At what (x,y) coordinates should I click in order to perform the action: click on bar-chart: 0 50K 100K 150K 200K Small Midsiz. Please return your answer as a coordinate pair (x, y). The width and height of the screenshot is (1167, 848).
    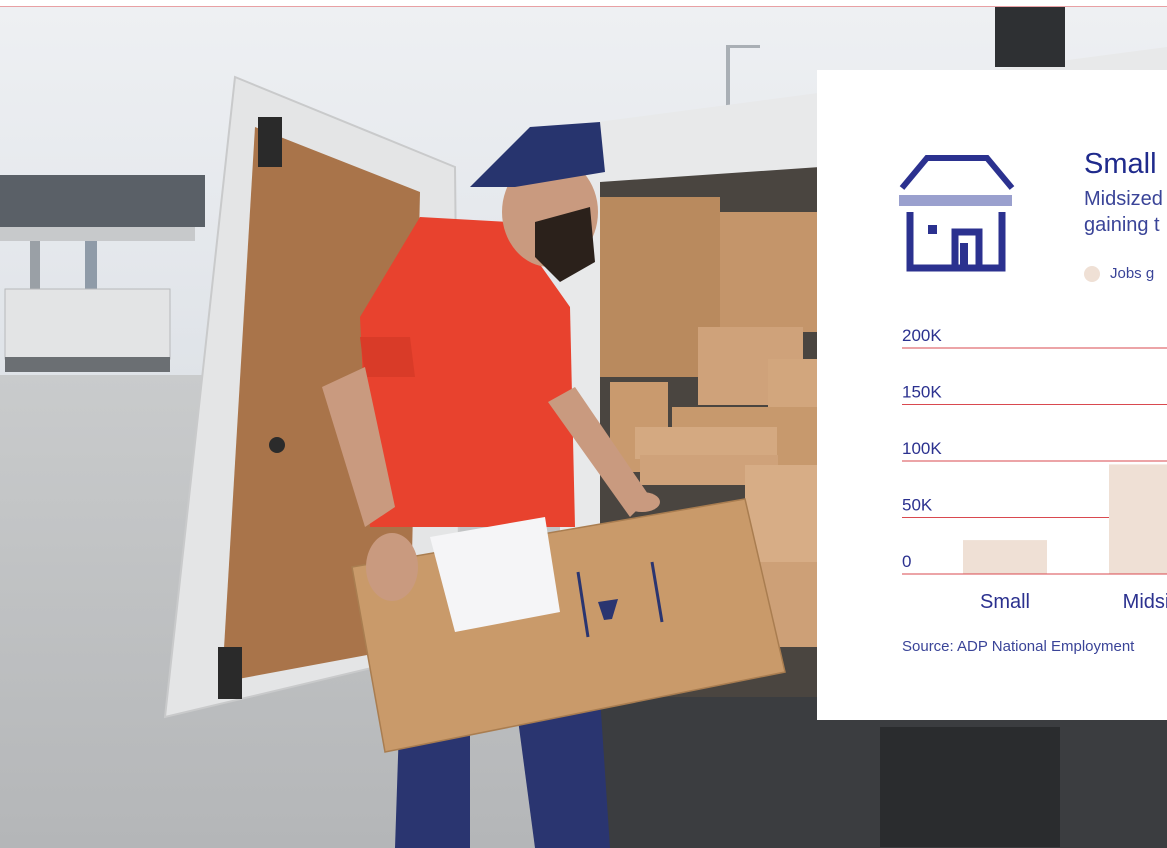
    Looking at the image, I should click on (1034, 469).